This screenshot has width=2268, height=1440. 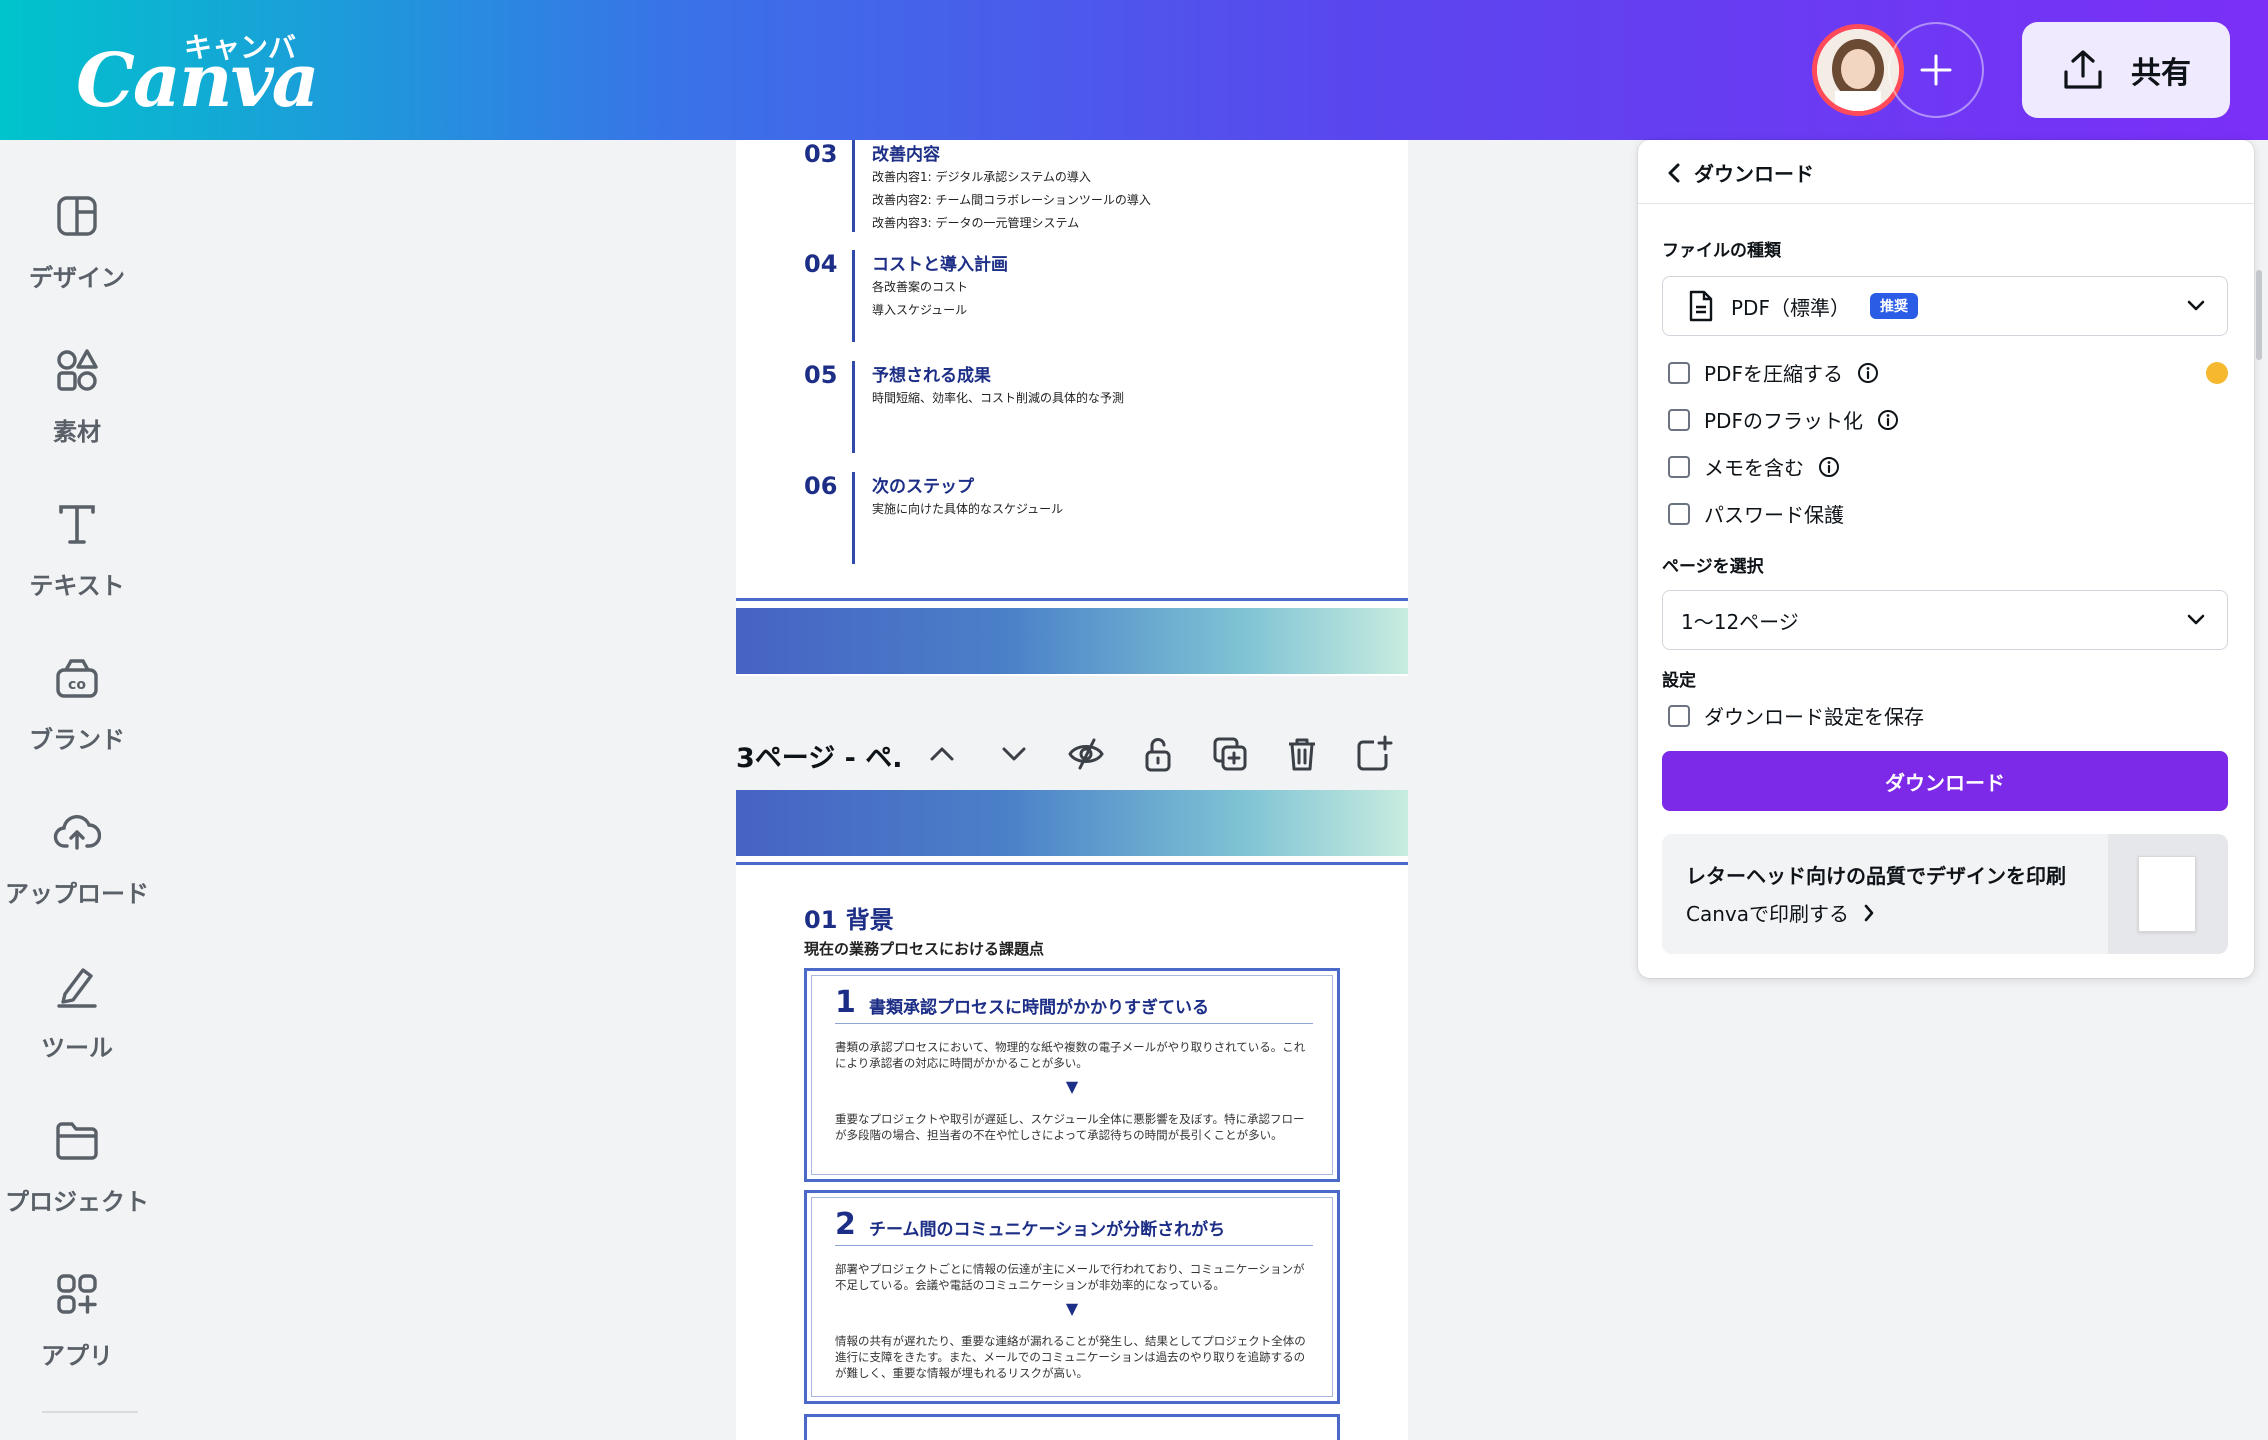 What do you see at coordinates (77, 1294) in the screenshot?
I see `apps-icon` at bounding box center [77, 1294].